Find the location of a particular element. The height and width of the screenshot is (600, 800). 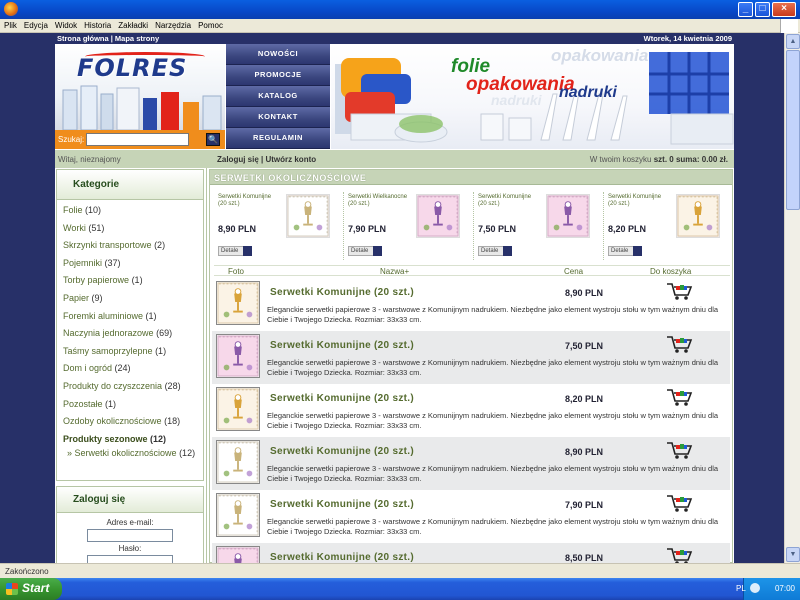

system-tray: PL 07:00 is located at coordinates (768, 589).